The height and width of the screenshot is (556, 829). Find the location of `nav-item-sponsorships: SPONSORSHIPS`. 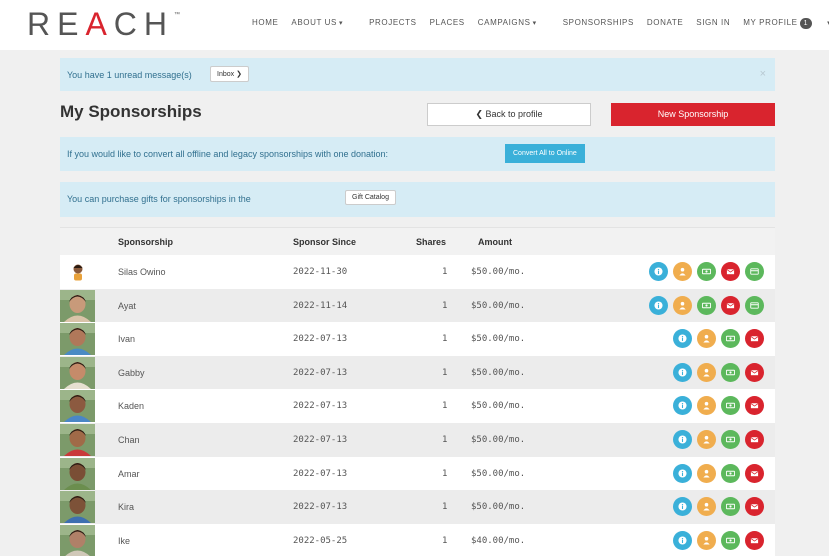

nav-item-sponsorships: SPONSORSHIPS is located at coordinates (598, 23).